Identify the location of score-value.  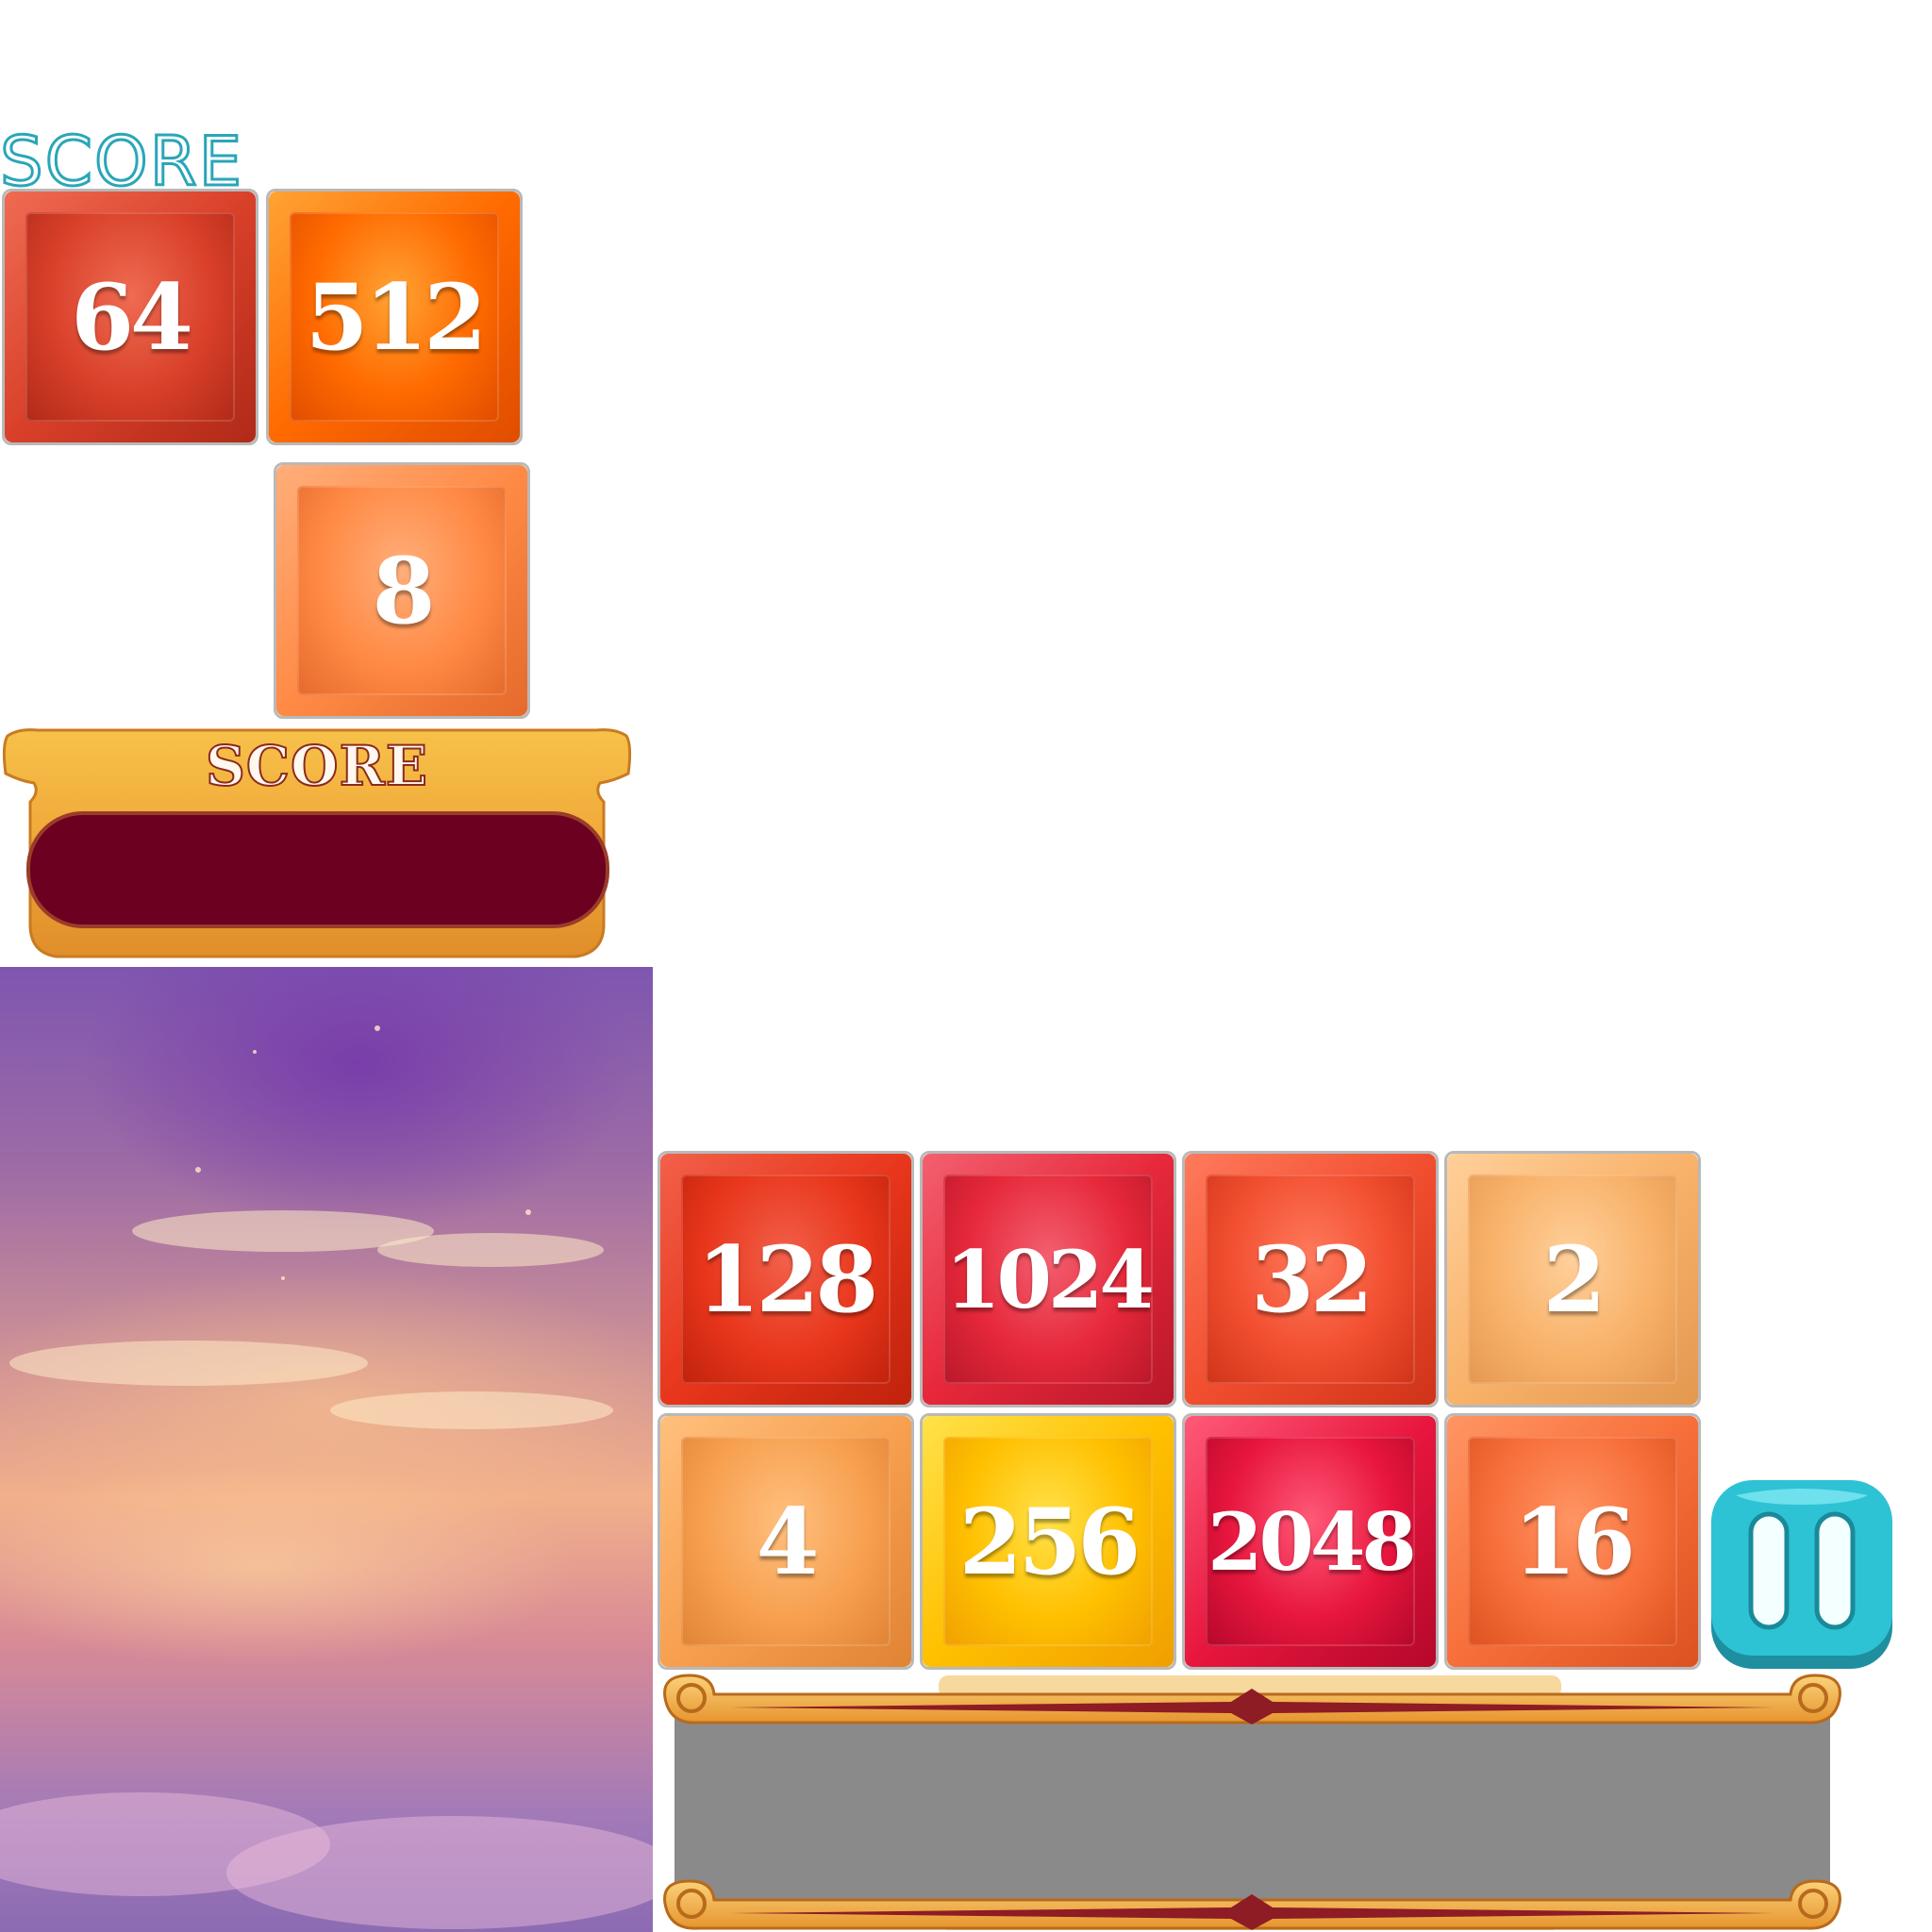
(318, 870).